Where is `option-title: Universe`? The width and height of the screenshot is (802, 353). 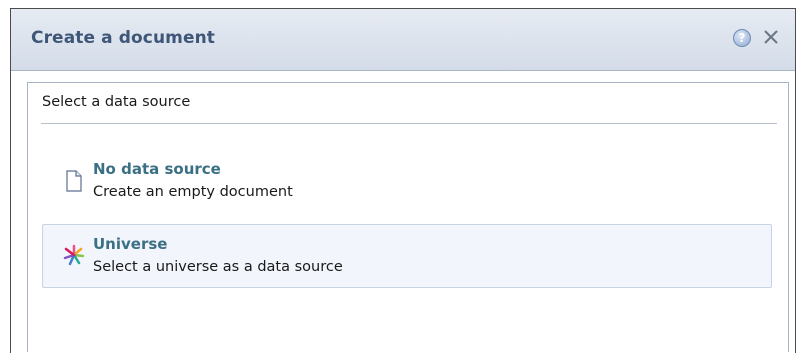
option-title: Universe is located at coordinates (130, 244).